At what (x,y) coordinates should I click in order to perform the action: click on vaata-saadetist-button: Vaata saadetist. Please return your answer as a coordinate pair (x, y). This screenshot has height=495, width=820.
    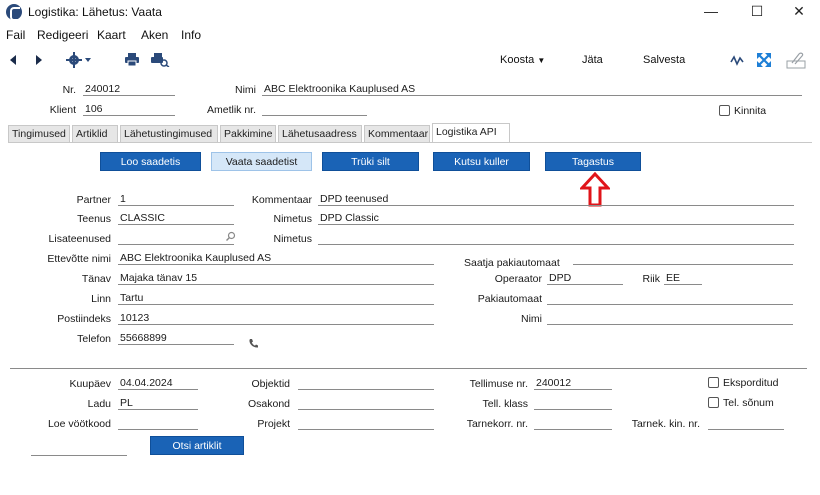
    Looking at the image, I should click on (261, 161).